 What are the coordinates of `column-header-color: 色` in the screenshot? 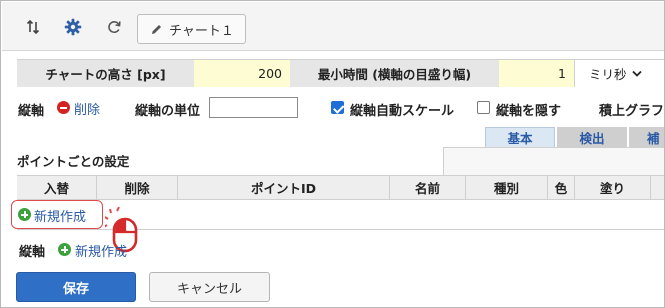 It's located at (561, 187).